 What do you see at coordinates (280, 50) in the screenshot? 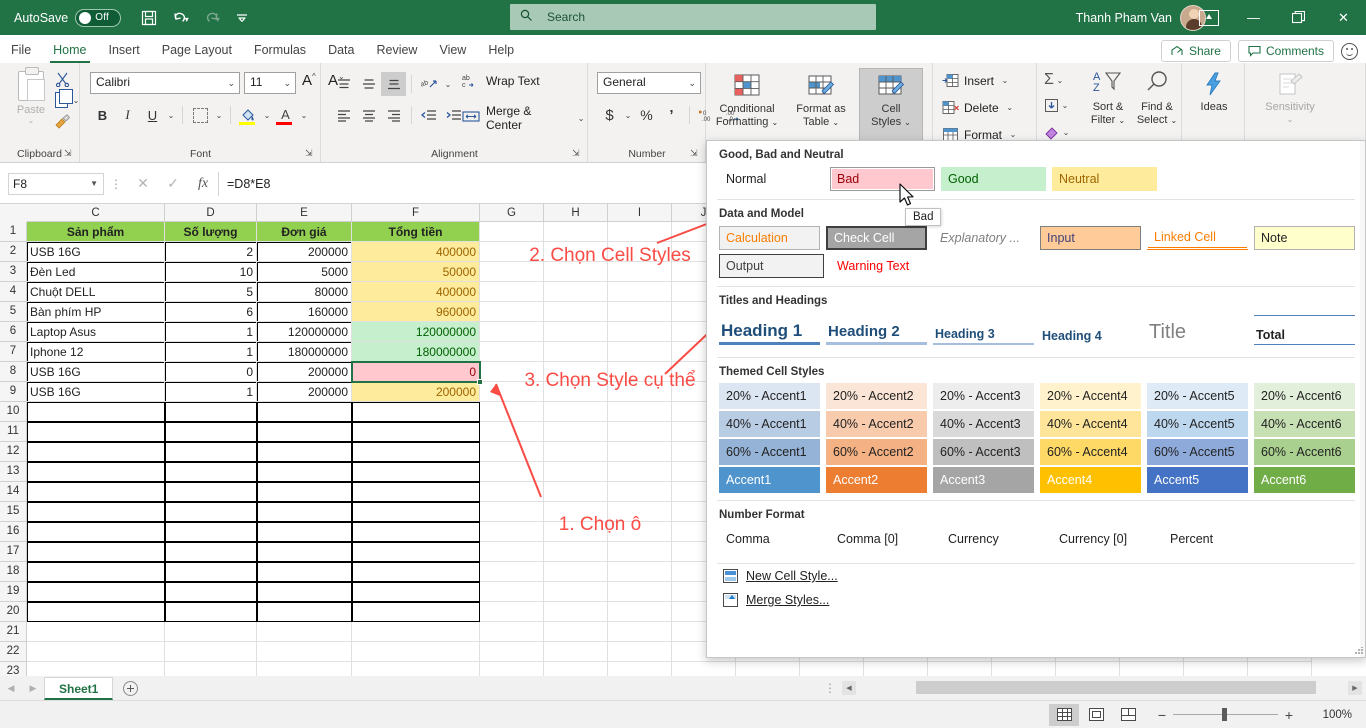
I see `tab-formulas: Formulas` at bounding box center [280, 50].